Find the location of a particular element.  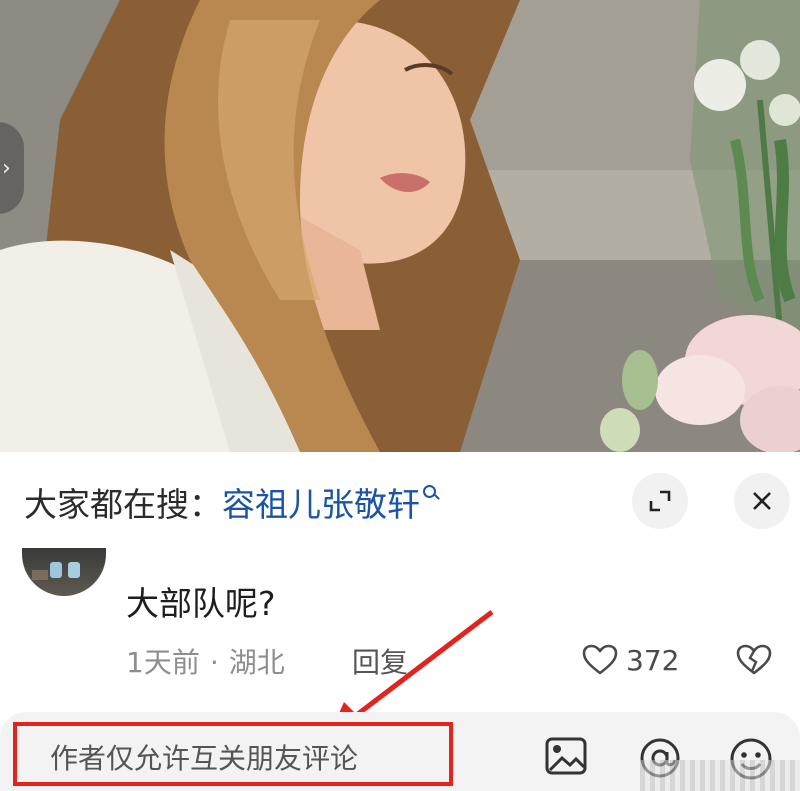

annotation-highlight-box is located at coordinates (233, 754).